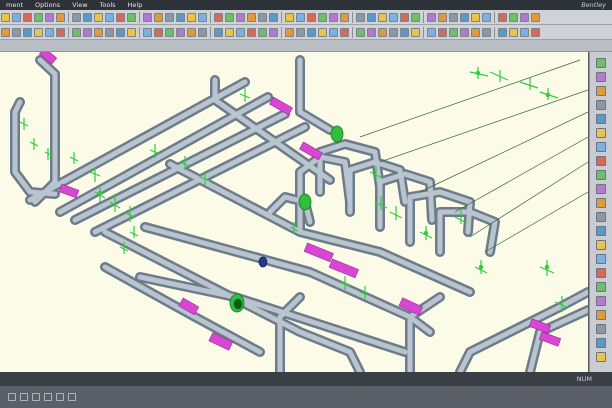  I want to click on menu-item-options: Options, so click(47, 5).